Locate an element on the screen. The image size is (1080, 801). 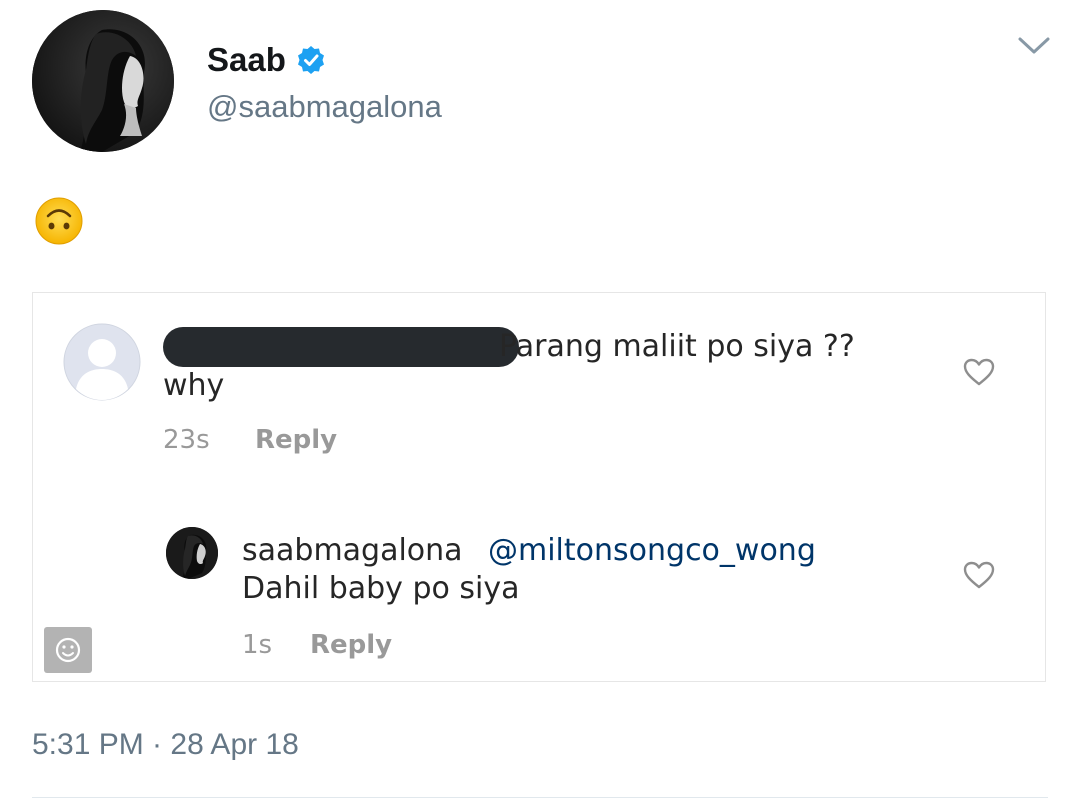
redacted-username is located at coordinates (341, 347).